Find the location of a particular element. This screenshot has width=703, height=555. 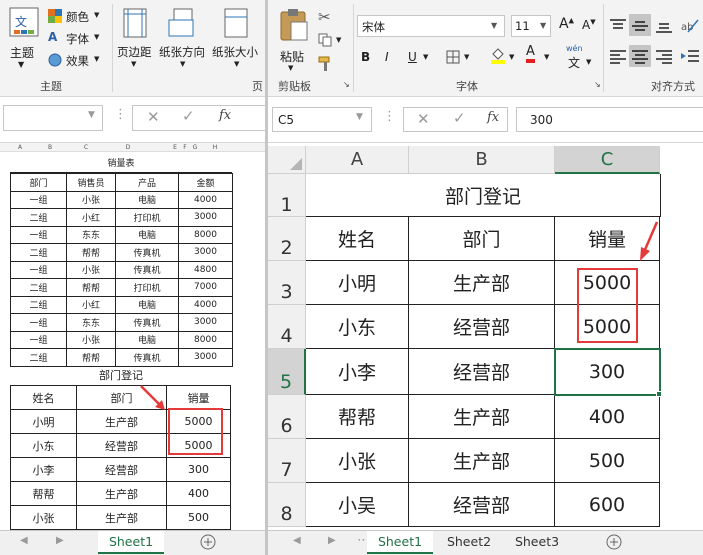

data-cell: 400 is located at coordinates (607, 417).